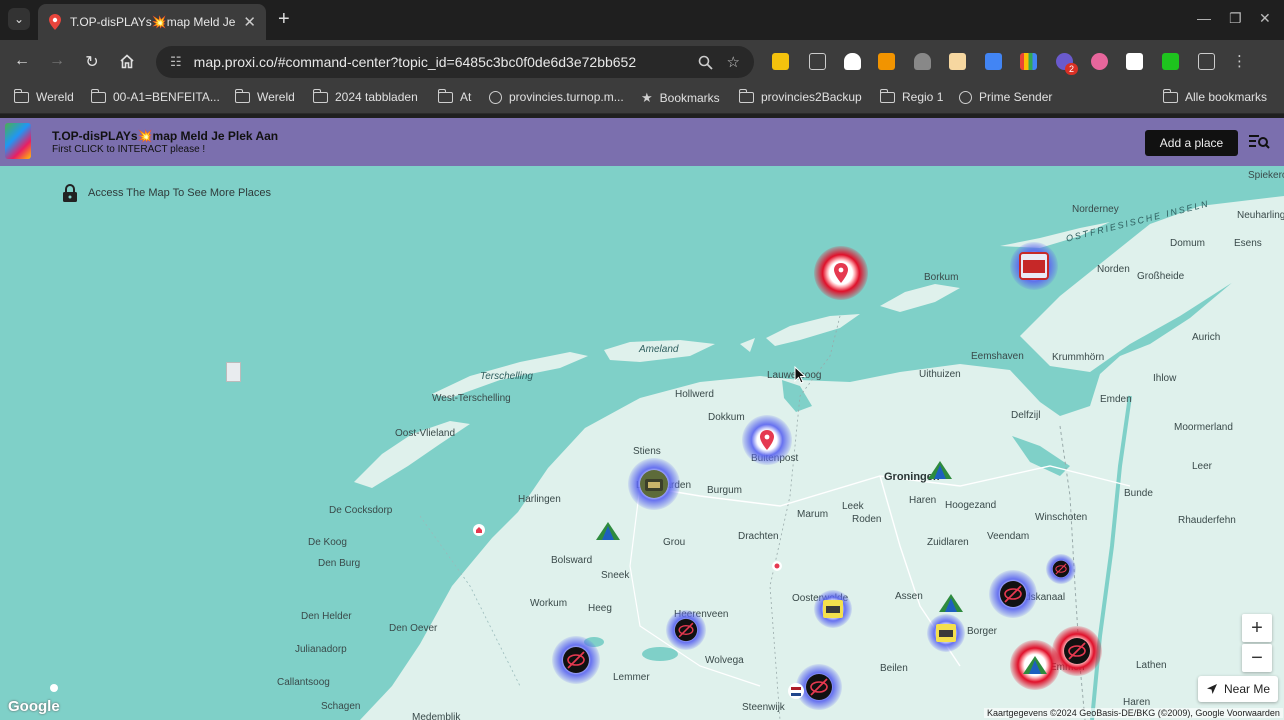 The height and width of the screenshot is (720, 1284). What do you see at coordinates (733, 62) in the screenshot?
I see `bookmark-star-icon: ☆` at bounding box center [733, 62].